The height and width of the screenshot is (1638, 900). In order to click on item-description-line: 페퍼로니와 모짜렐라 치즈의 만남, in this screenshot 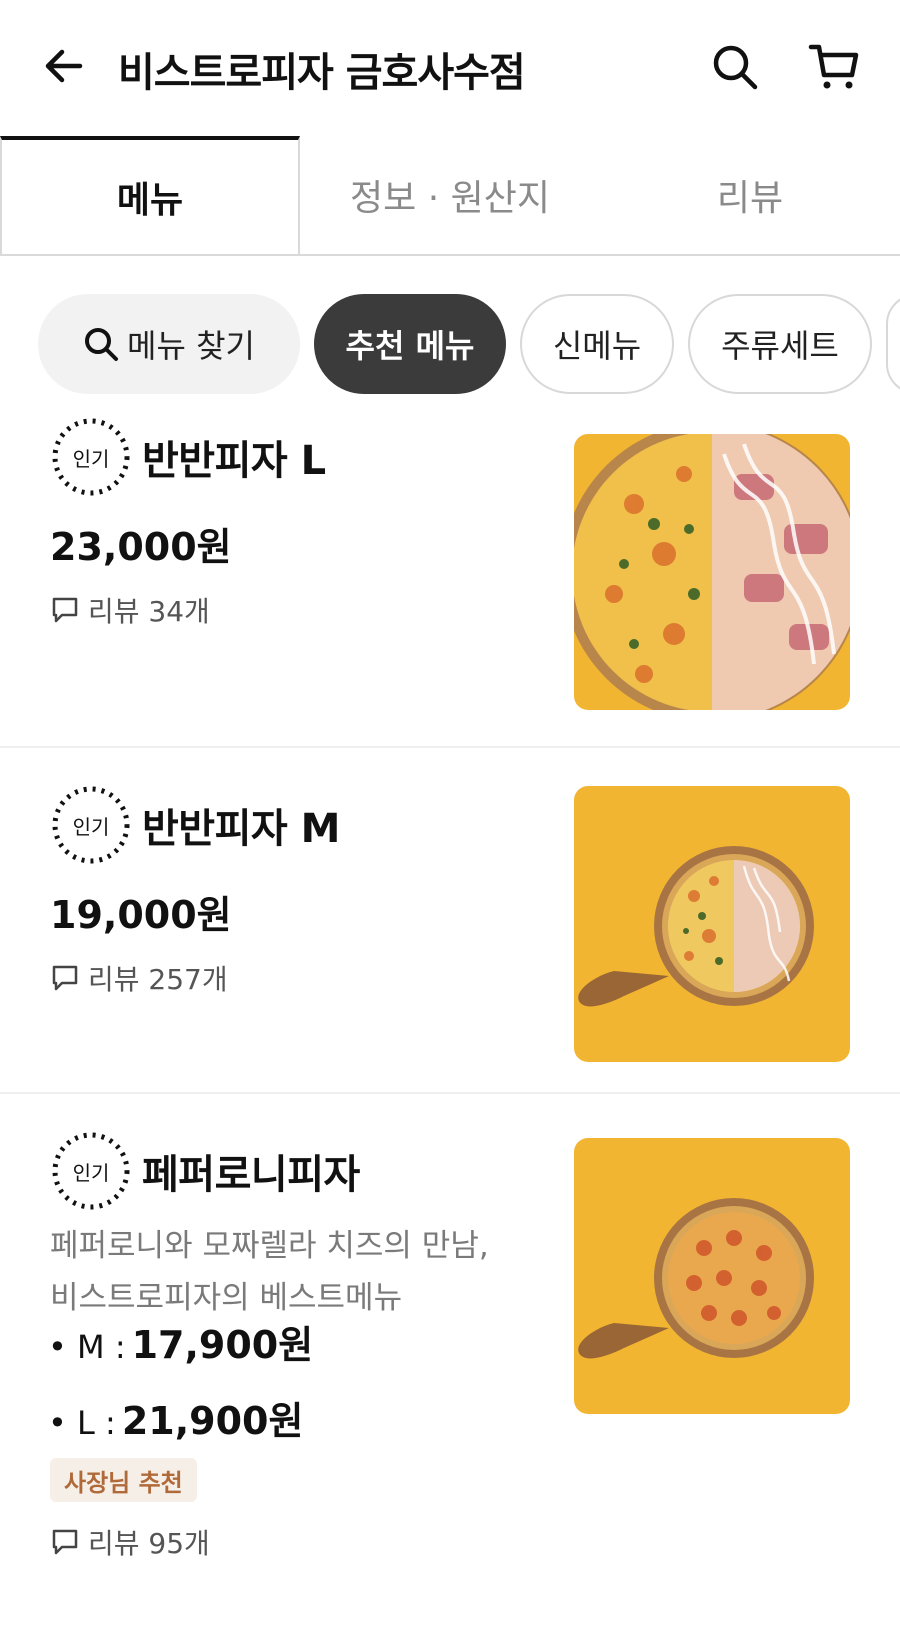, I will do `click(269, 1246)`.